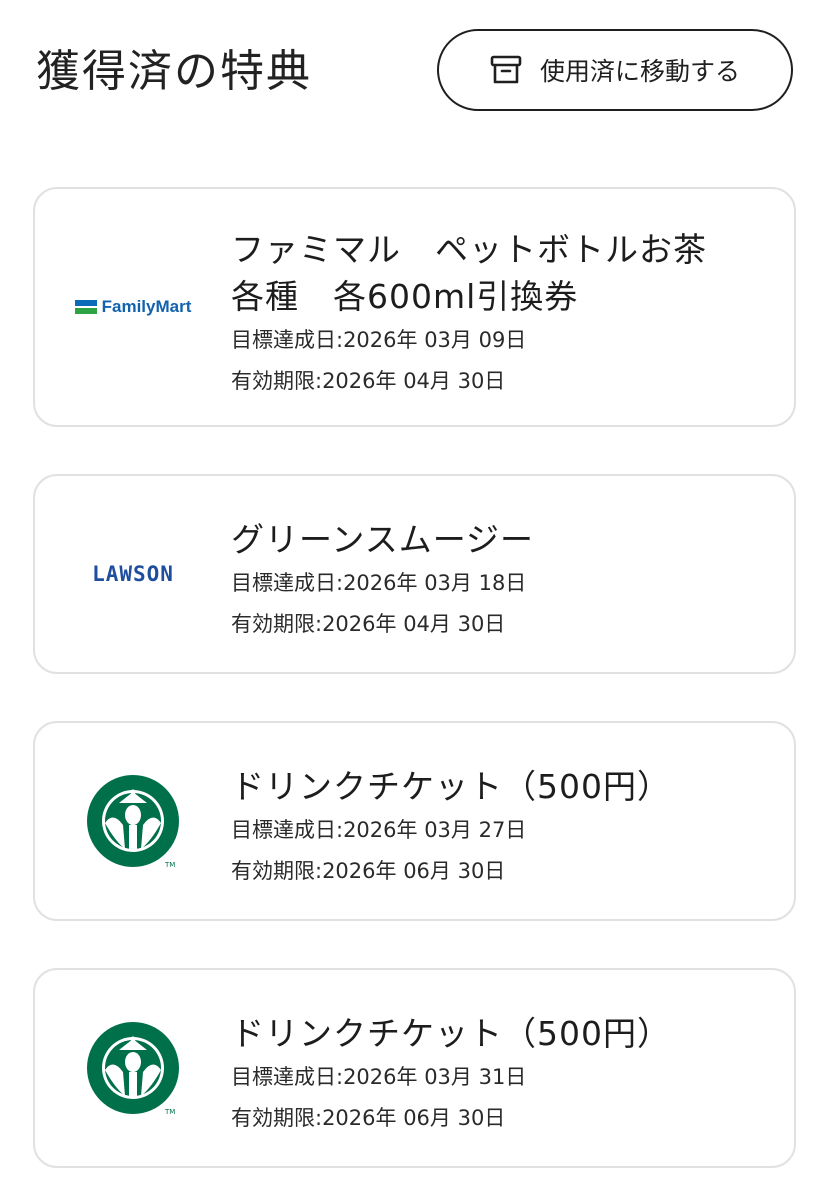  I want to click on reward-title: グリーンスムージー, so click(383, 539).